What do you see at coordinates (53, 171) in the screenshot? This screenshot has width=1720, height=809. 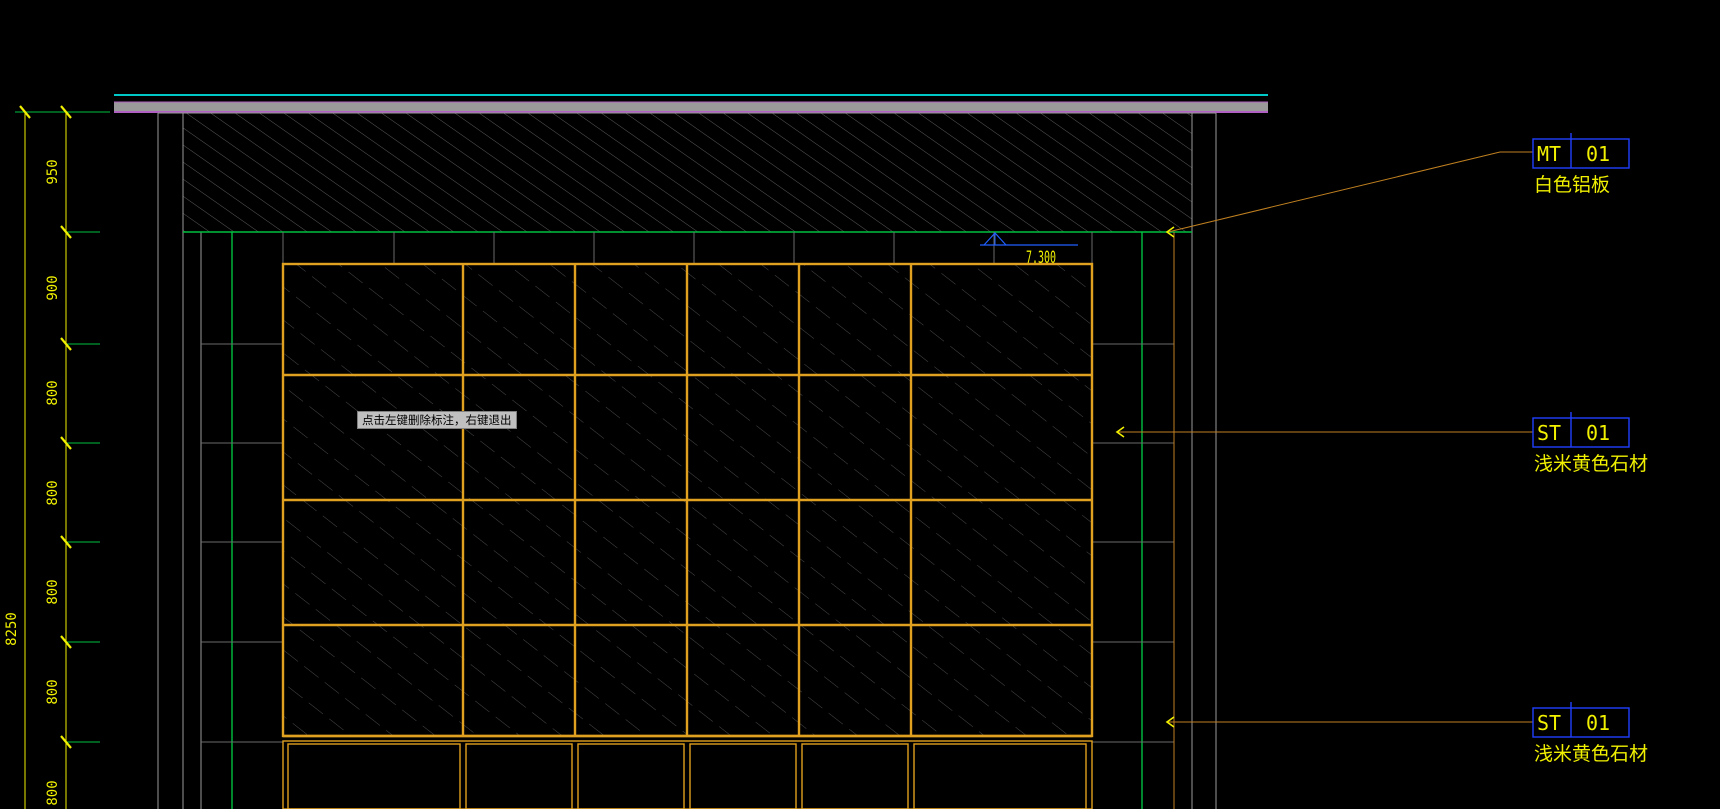 I see `dimension-value: 950` at bounding box center [53, 171].